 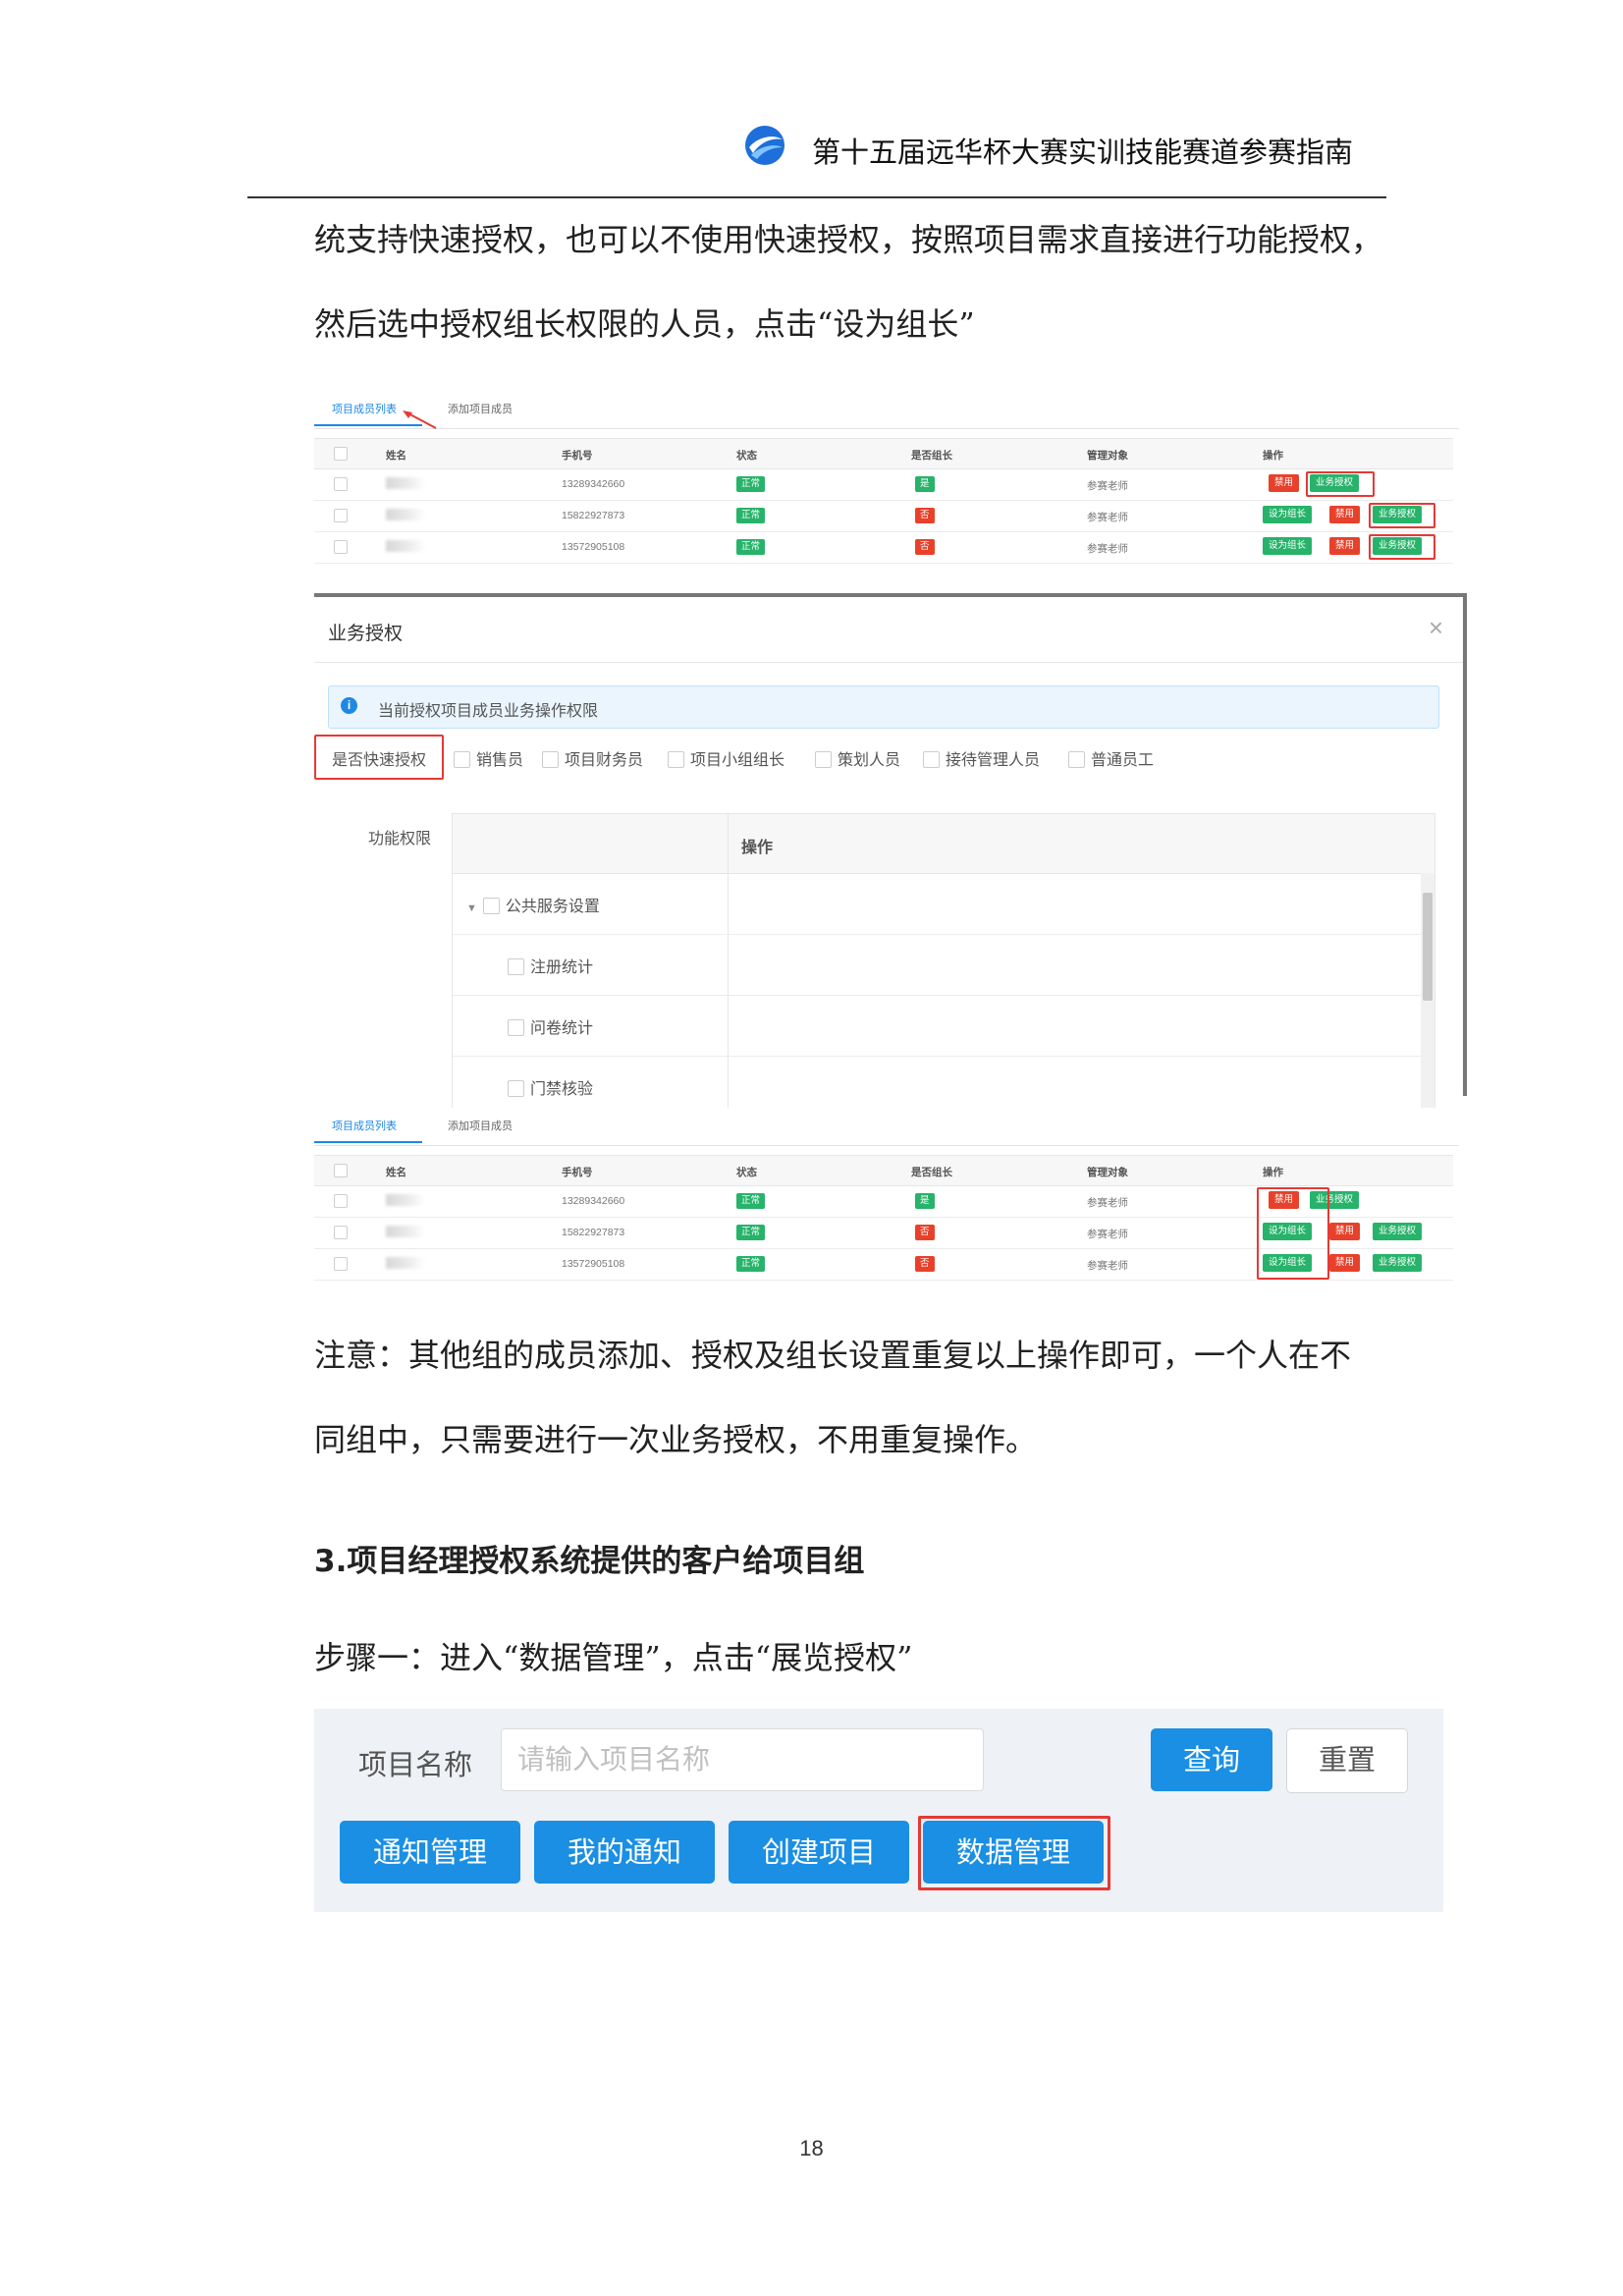 I want to click on tree-item: 问卷统计, so click(x=551, y=1026).